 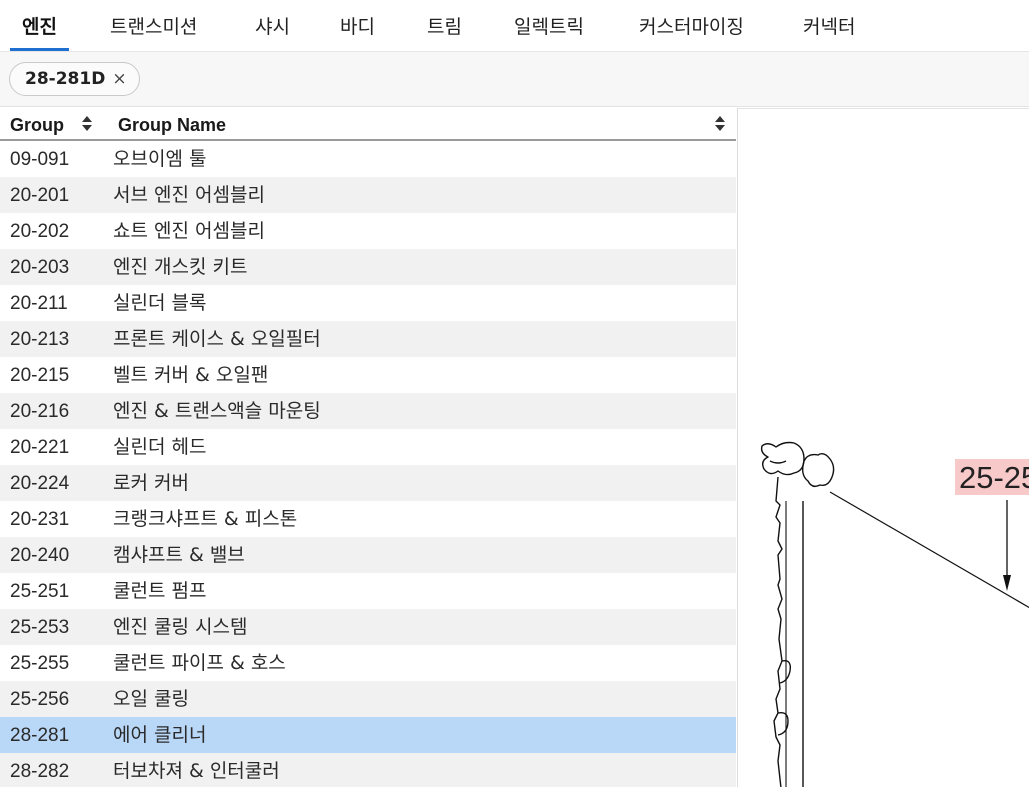 I want to click on column-header-group: Group, so click(x=37, y=124).